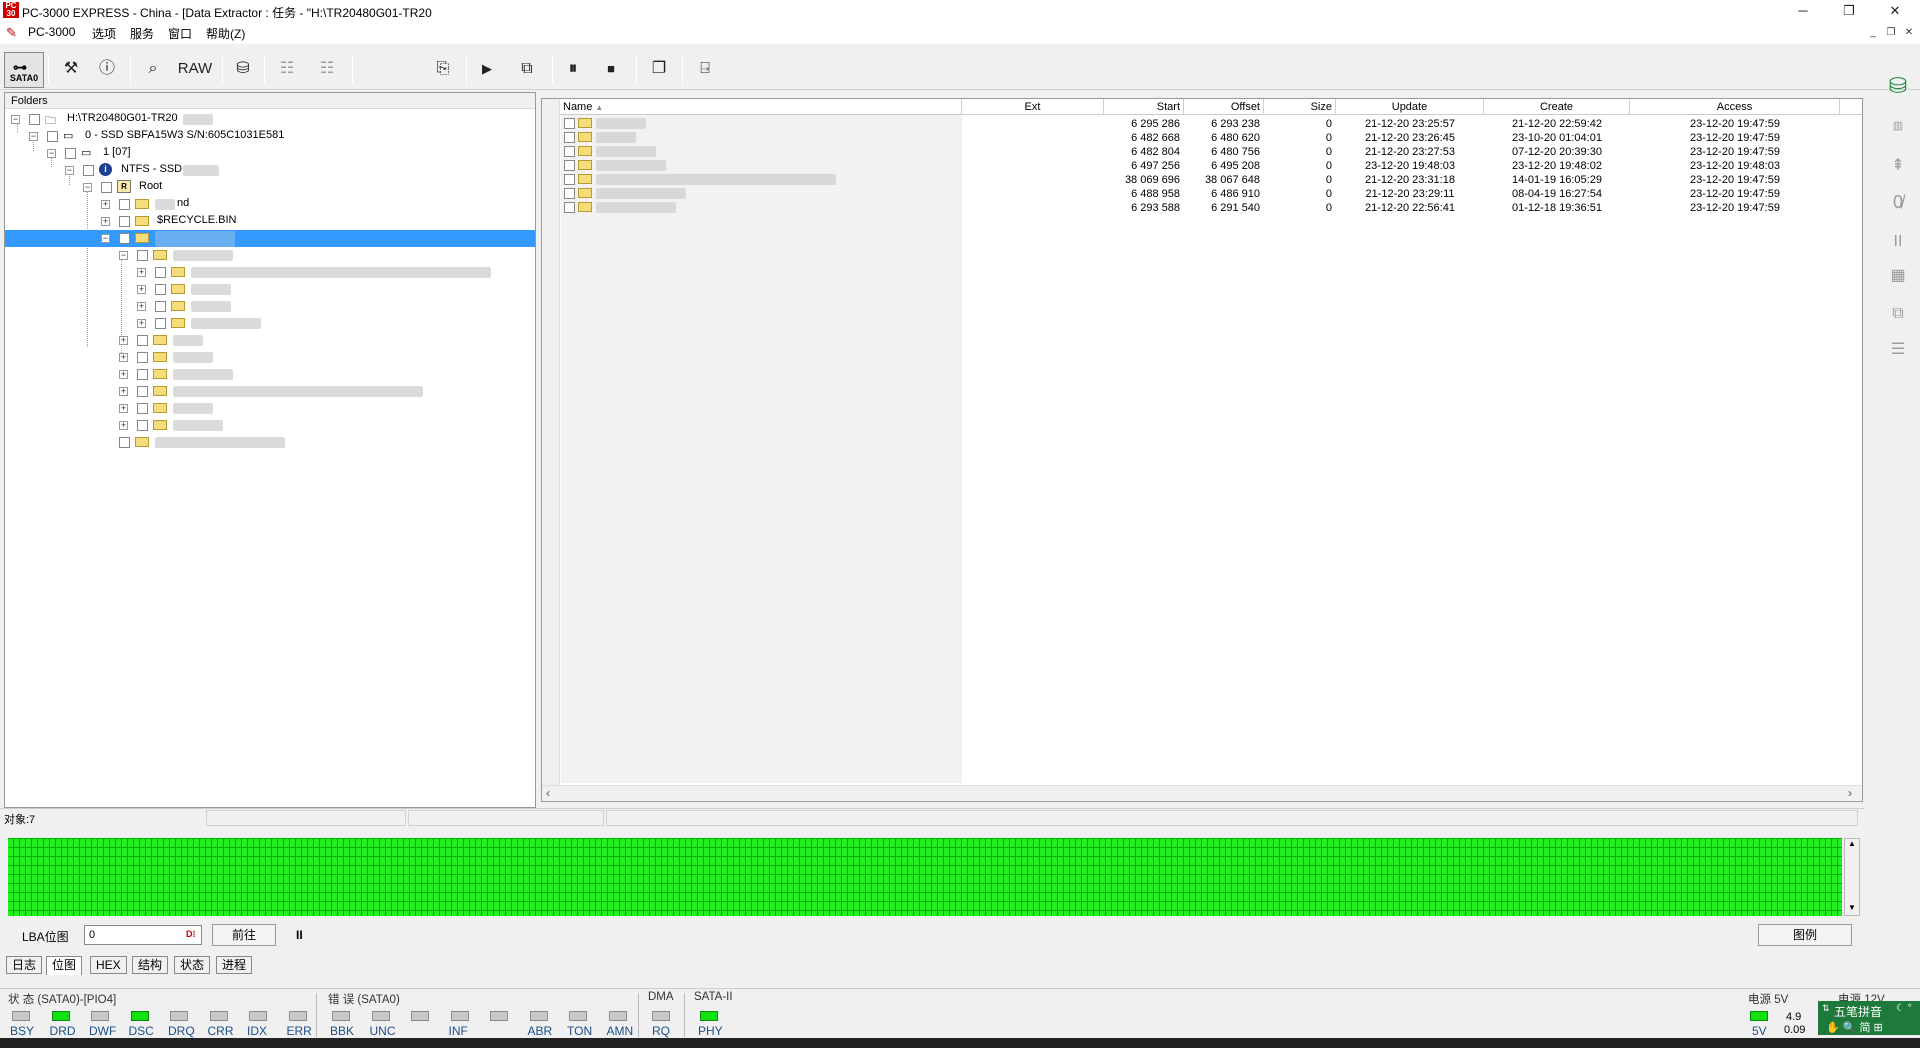  What do you see at coordinates (1898, 126) in the screenshot?
I see `reset-icon: ▥` at bounding box center [1898, 126].